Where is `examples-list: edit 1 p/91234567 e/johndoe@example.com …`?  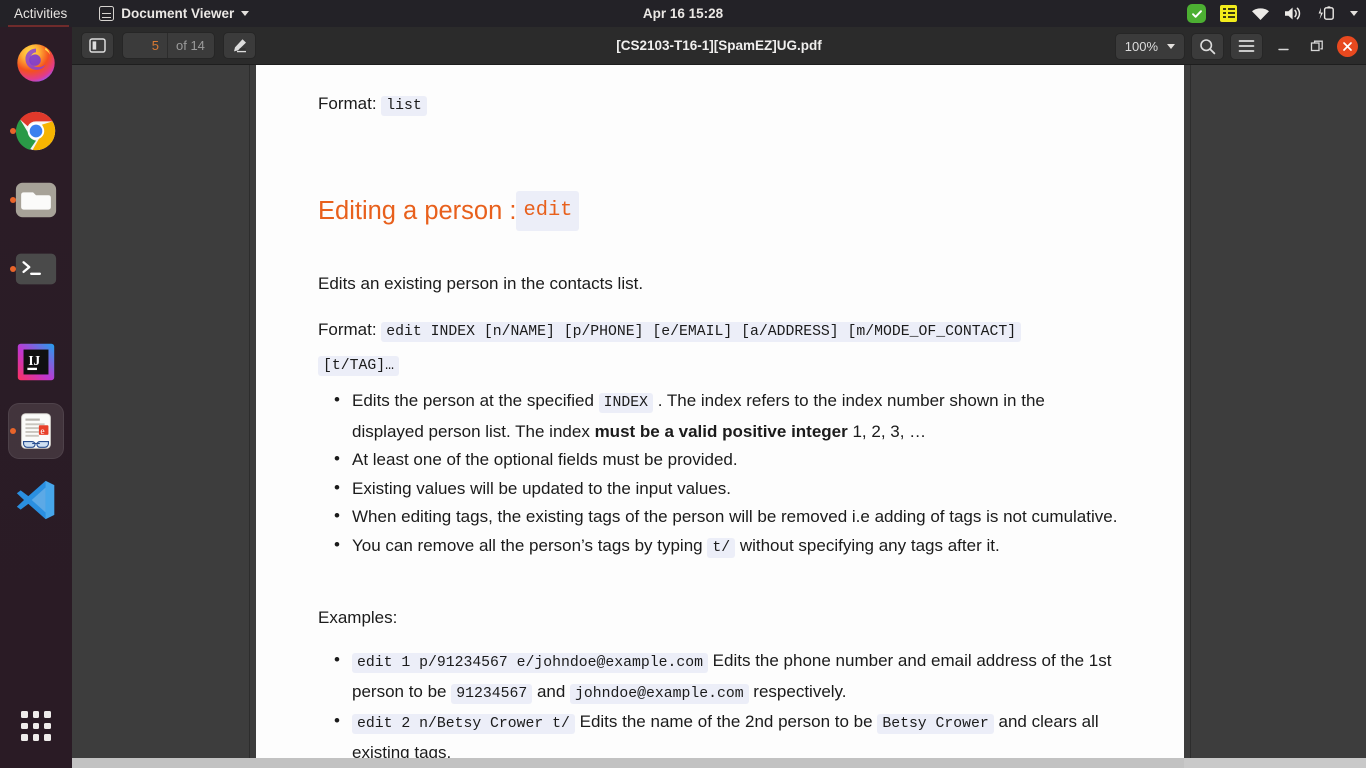 examples-list: edit 1 p/91234567 e/johndoe@example.com … is located at coordinates (718, 702).